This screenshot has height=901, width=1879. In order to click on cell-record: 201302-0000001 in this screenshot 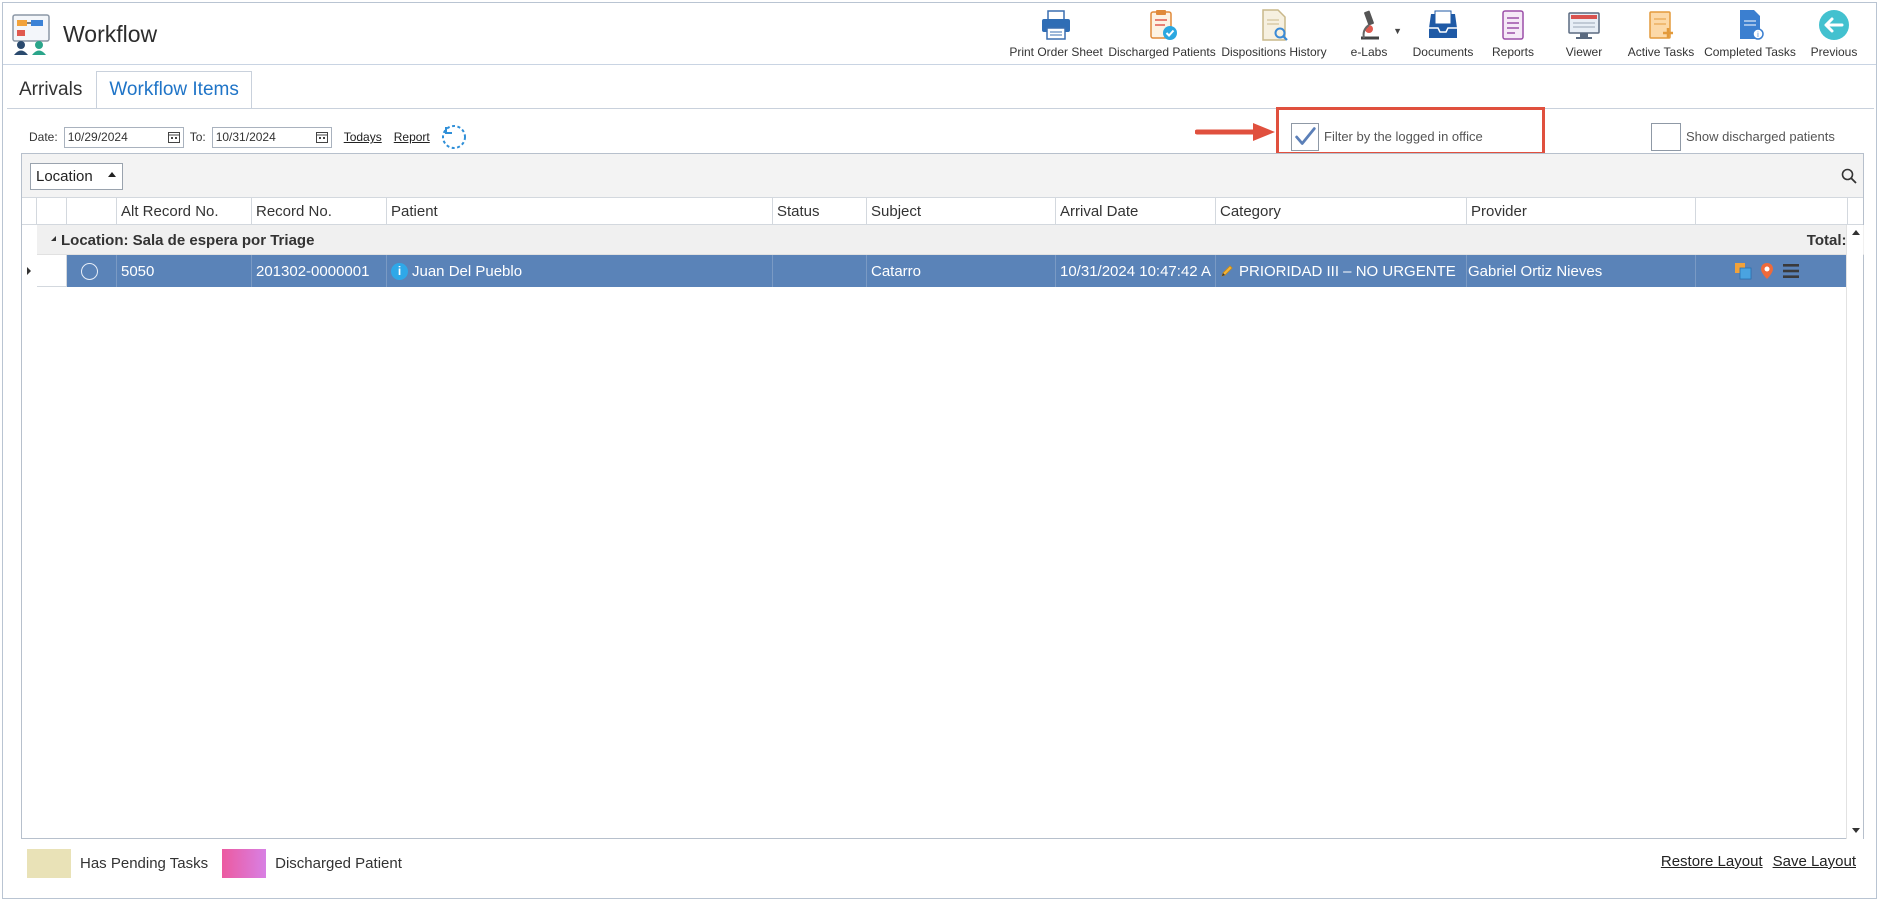, I will do `click(319, 271)`.